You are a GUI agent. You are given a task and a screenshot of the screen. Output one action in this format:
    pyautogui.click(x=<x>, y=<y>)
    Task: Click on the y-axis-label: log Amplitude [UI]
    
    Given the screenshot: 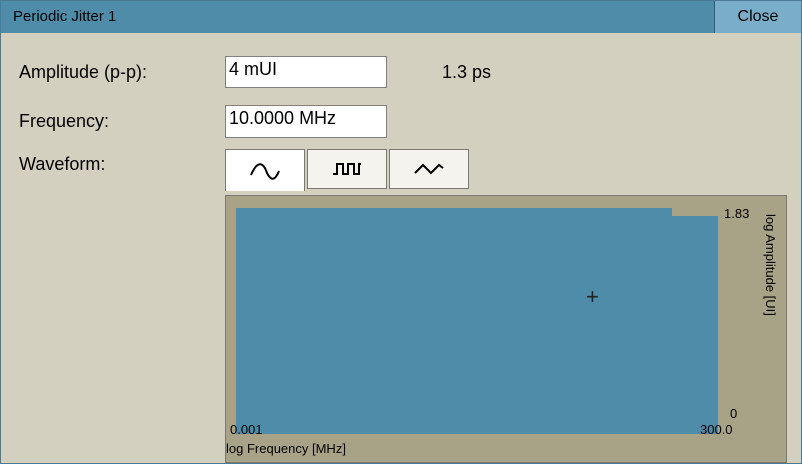 What is the action you would take?
    pyautogui.click(x=770, y=265)
    